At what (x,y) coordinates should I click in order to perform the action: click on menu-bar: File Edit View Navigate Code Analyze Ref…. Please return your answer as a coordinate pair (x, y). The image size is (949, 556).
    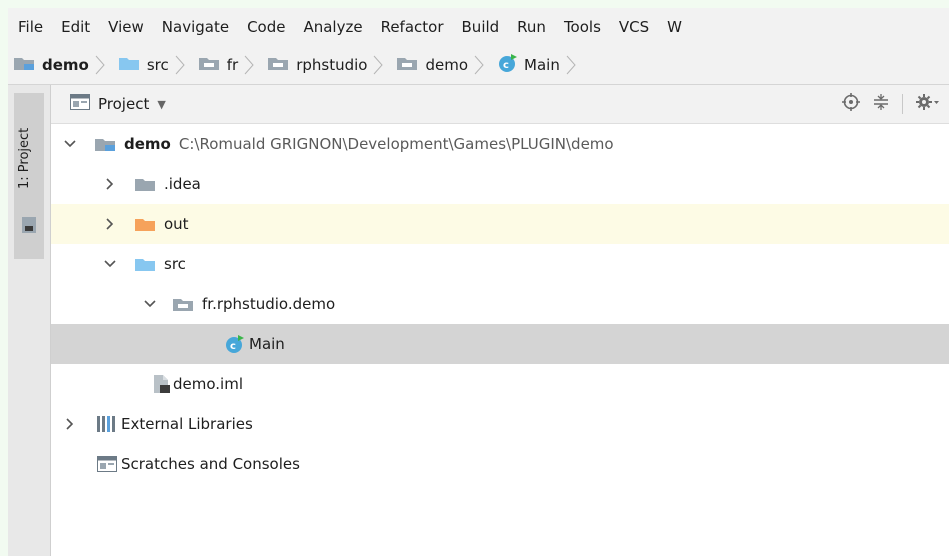
    Looking at the image, I should click on (478, 27).